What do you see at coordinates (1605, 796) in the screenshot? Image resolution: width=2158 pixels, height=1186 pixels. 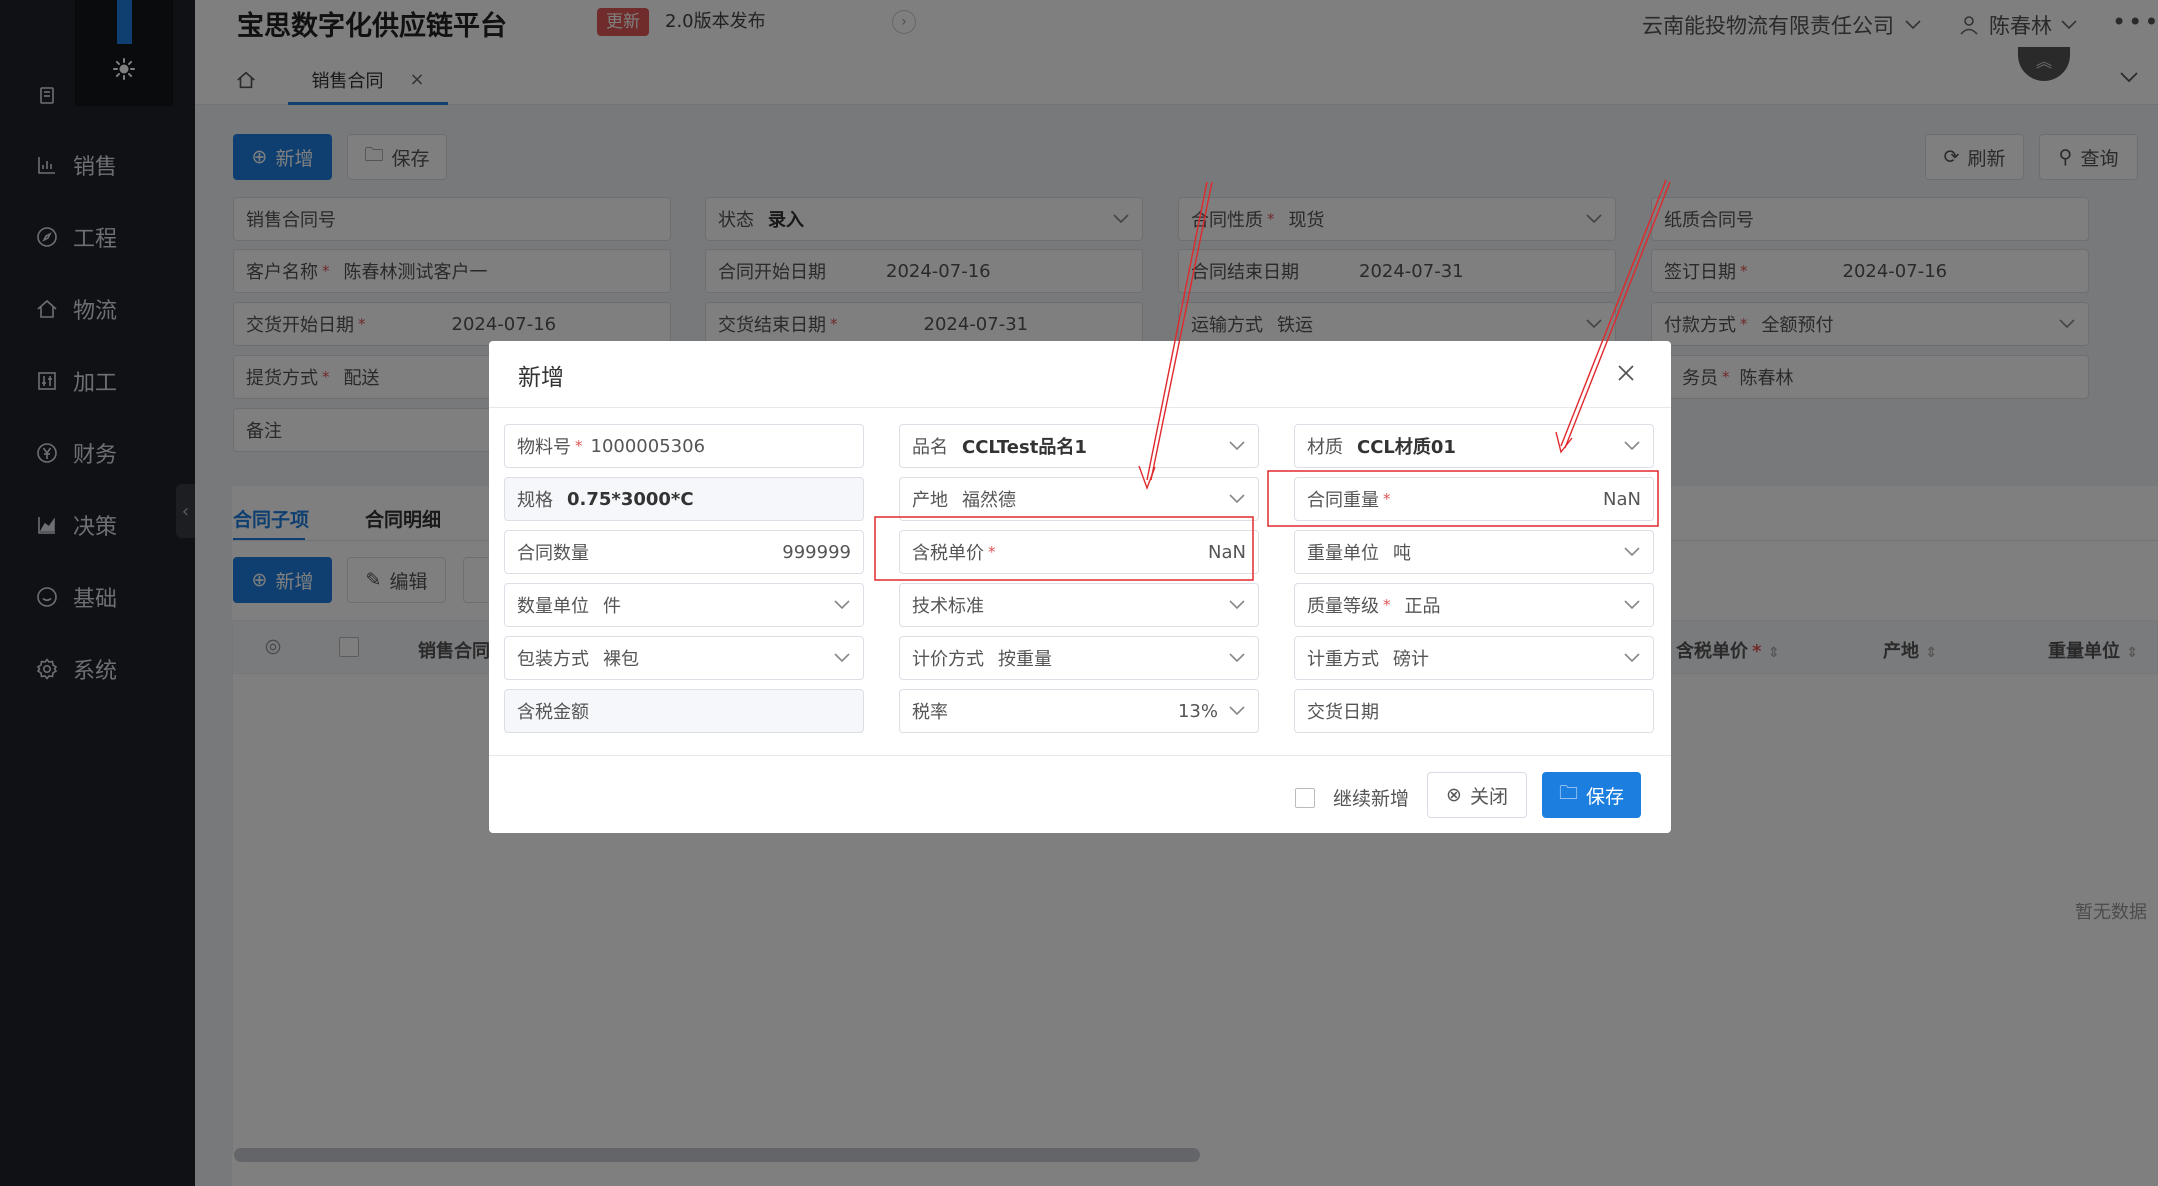 I see `save-label: 保存` at bounding box center [1605, 796].